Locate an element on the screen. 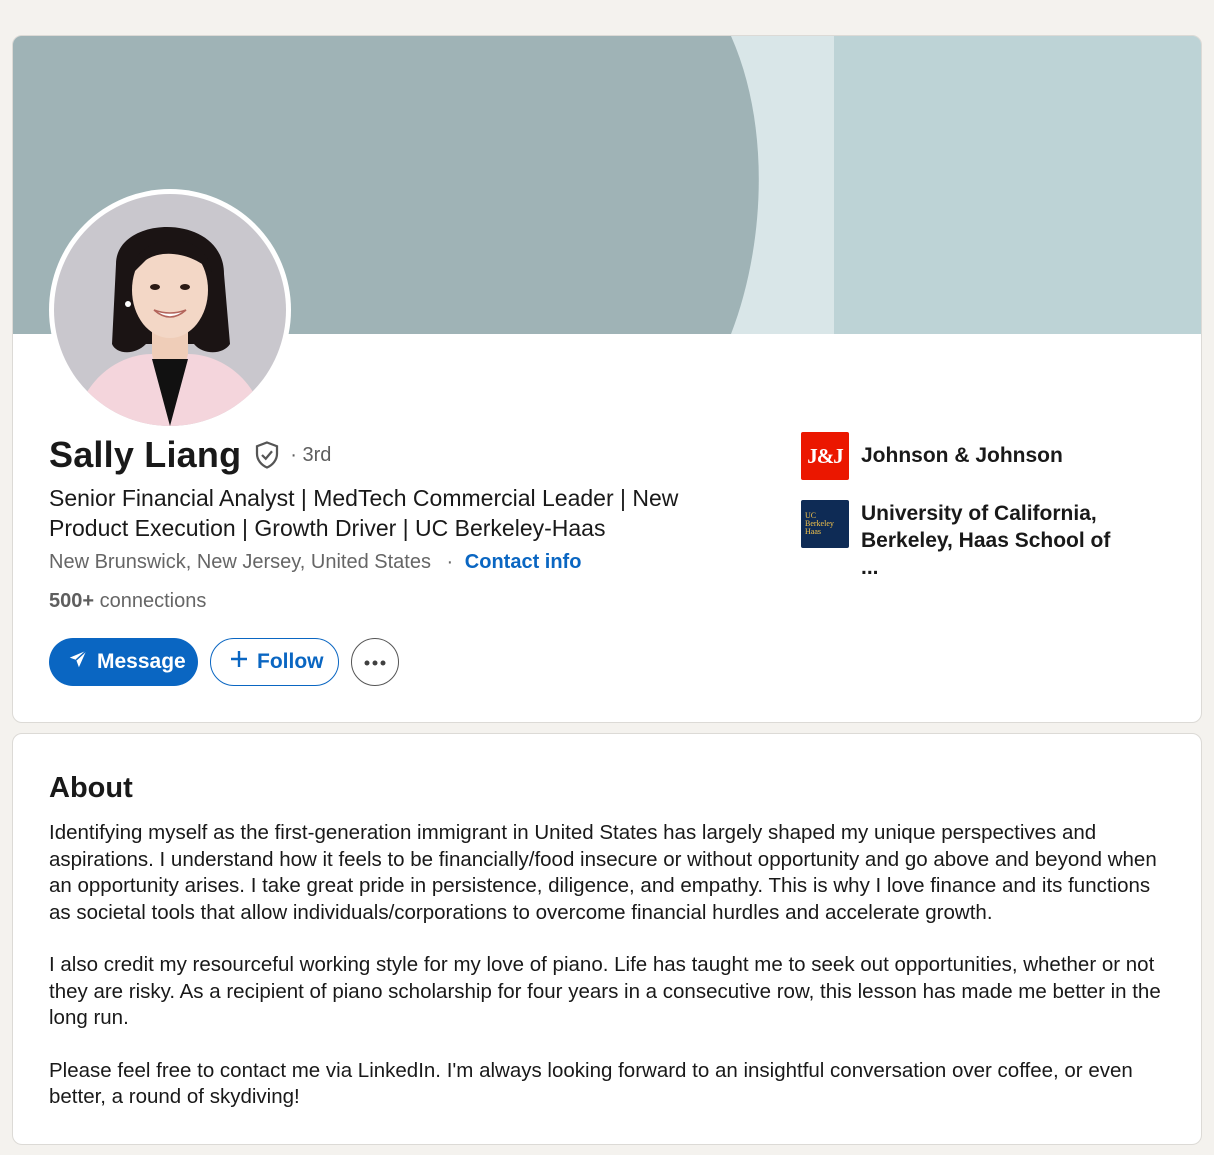 The height and width of the screenshot is (1155, 1214). connections-count: 500+ connections is located at coordinates (127, 601).